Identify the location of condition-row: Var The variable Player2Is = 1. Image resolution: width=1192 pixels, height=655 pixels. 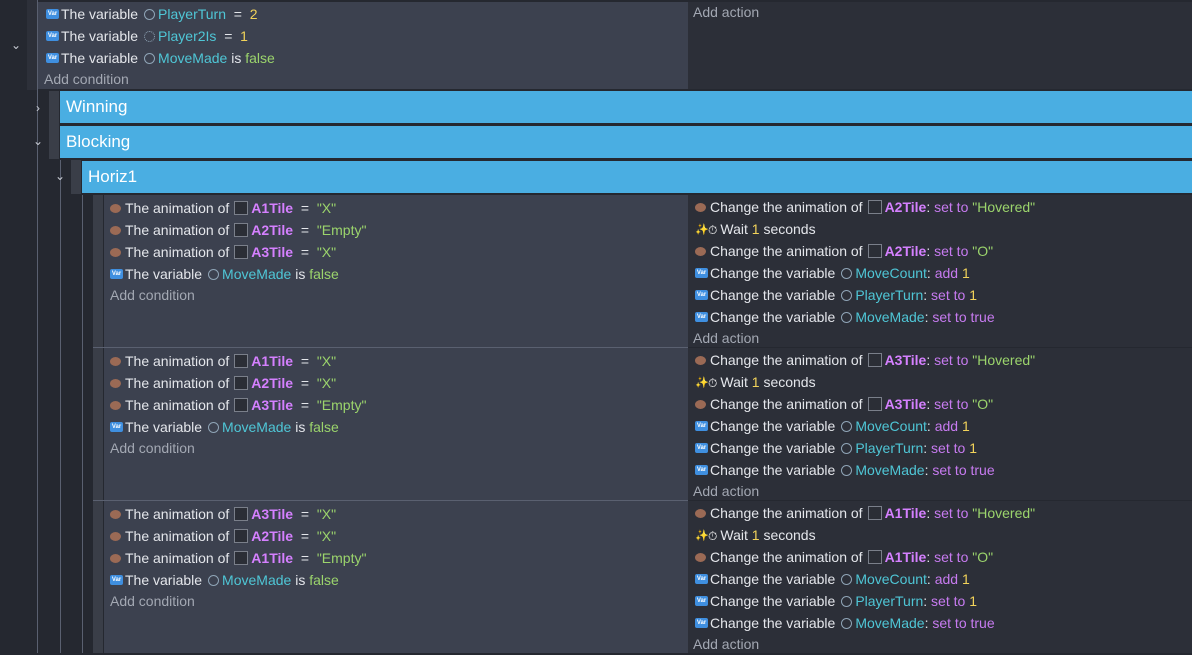
(147, 36).